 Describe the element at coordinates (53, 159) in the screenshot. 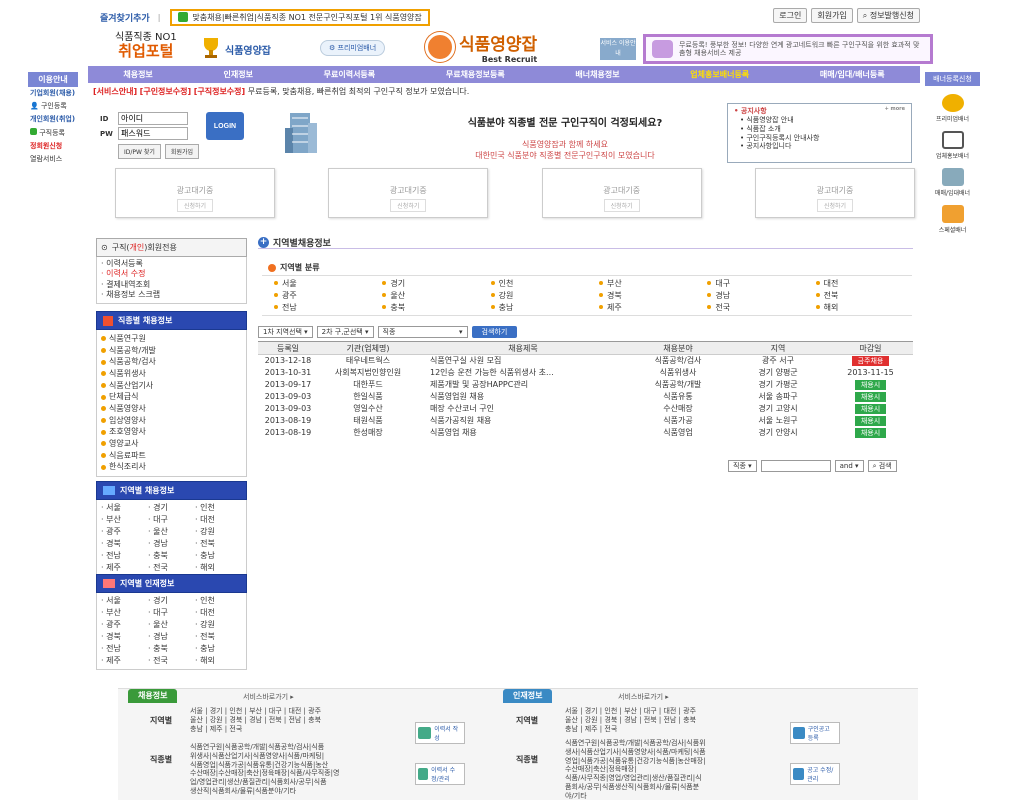

I see `view-service-link: 열람서비스` at that location.